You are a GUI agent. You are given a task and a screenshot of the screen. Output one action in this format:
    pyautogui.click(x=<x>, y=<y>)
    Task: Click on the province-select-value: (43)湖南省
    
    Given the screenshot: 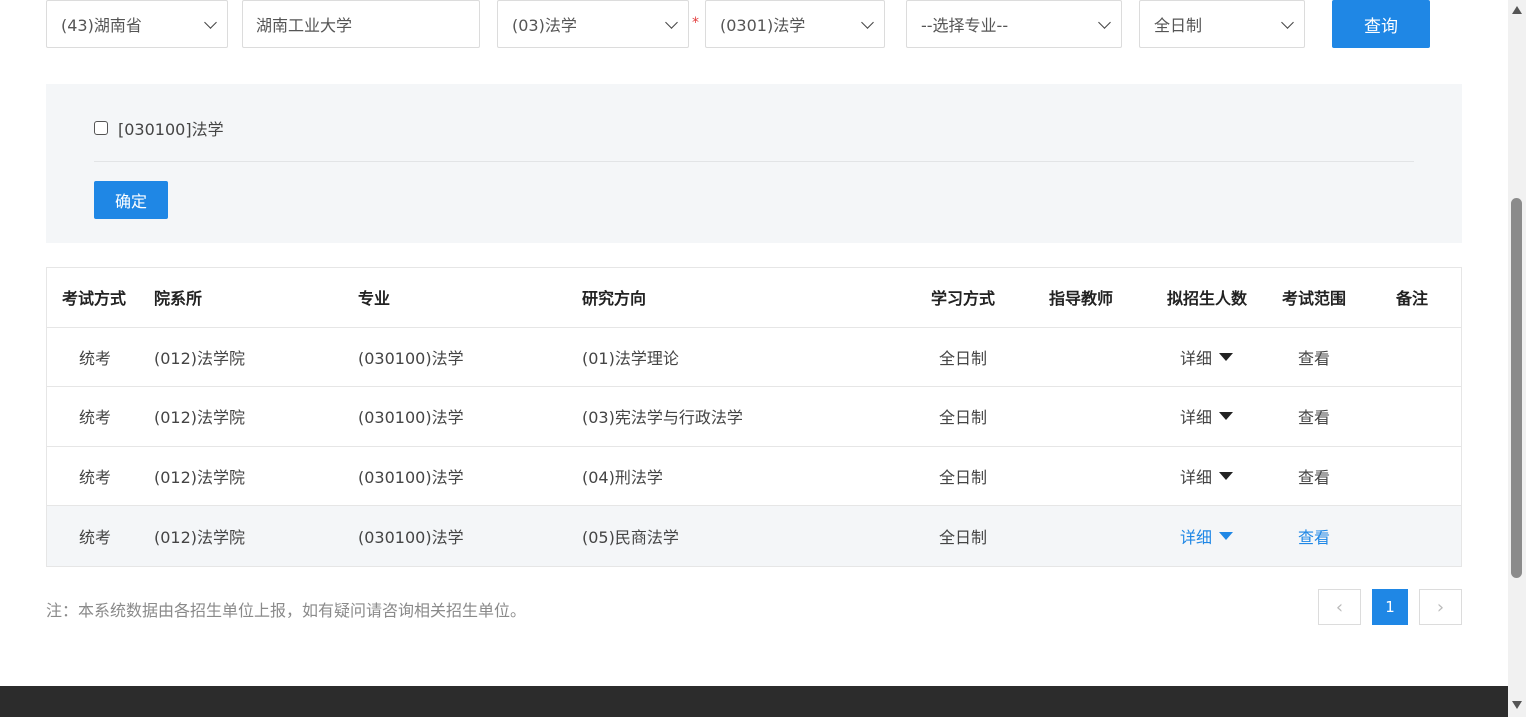 What is the action you would take?
    pyautogui.click(x=101, y=25)
    